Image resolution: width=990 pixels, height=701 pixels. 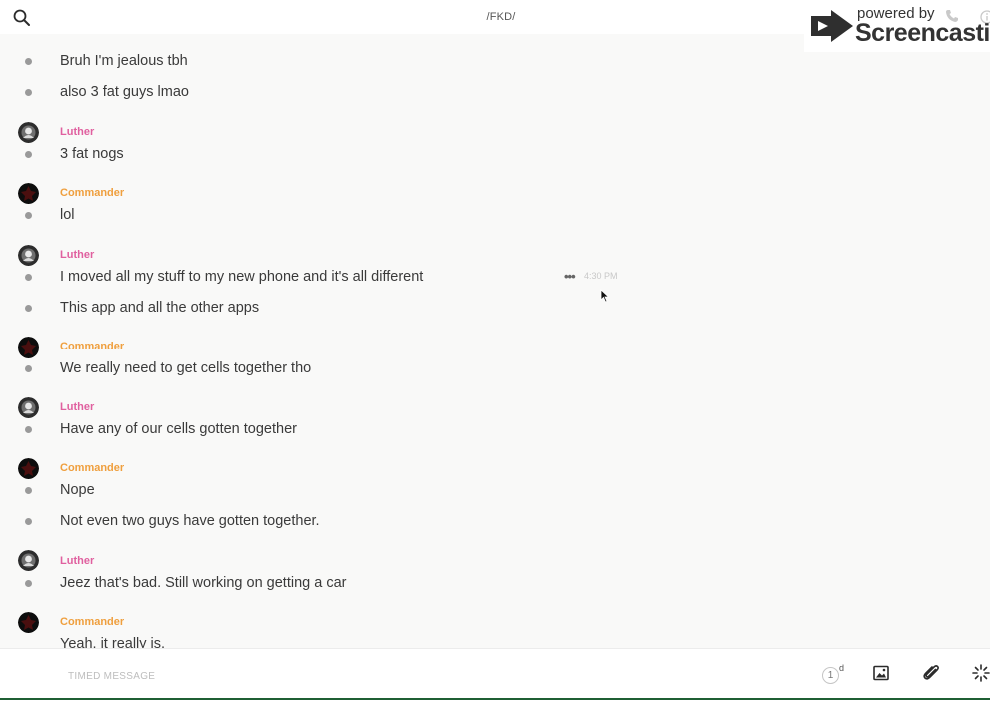 I want to click on message-text: Nope, so click(x=77, y=490).